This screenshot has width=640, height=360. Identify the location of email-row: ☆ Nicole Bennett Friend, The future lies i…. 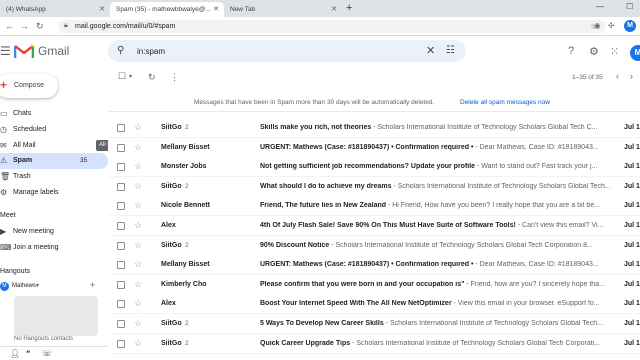
(374, 206).